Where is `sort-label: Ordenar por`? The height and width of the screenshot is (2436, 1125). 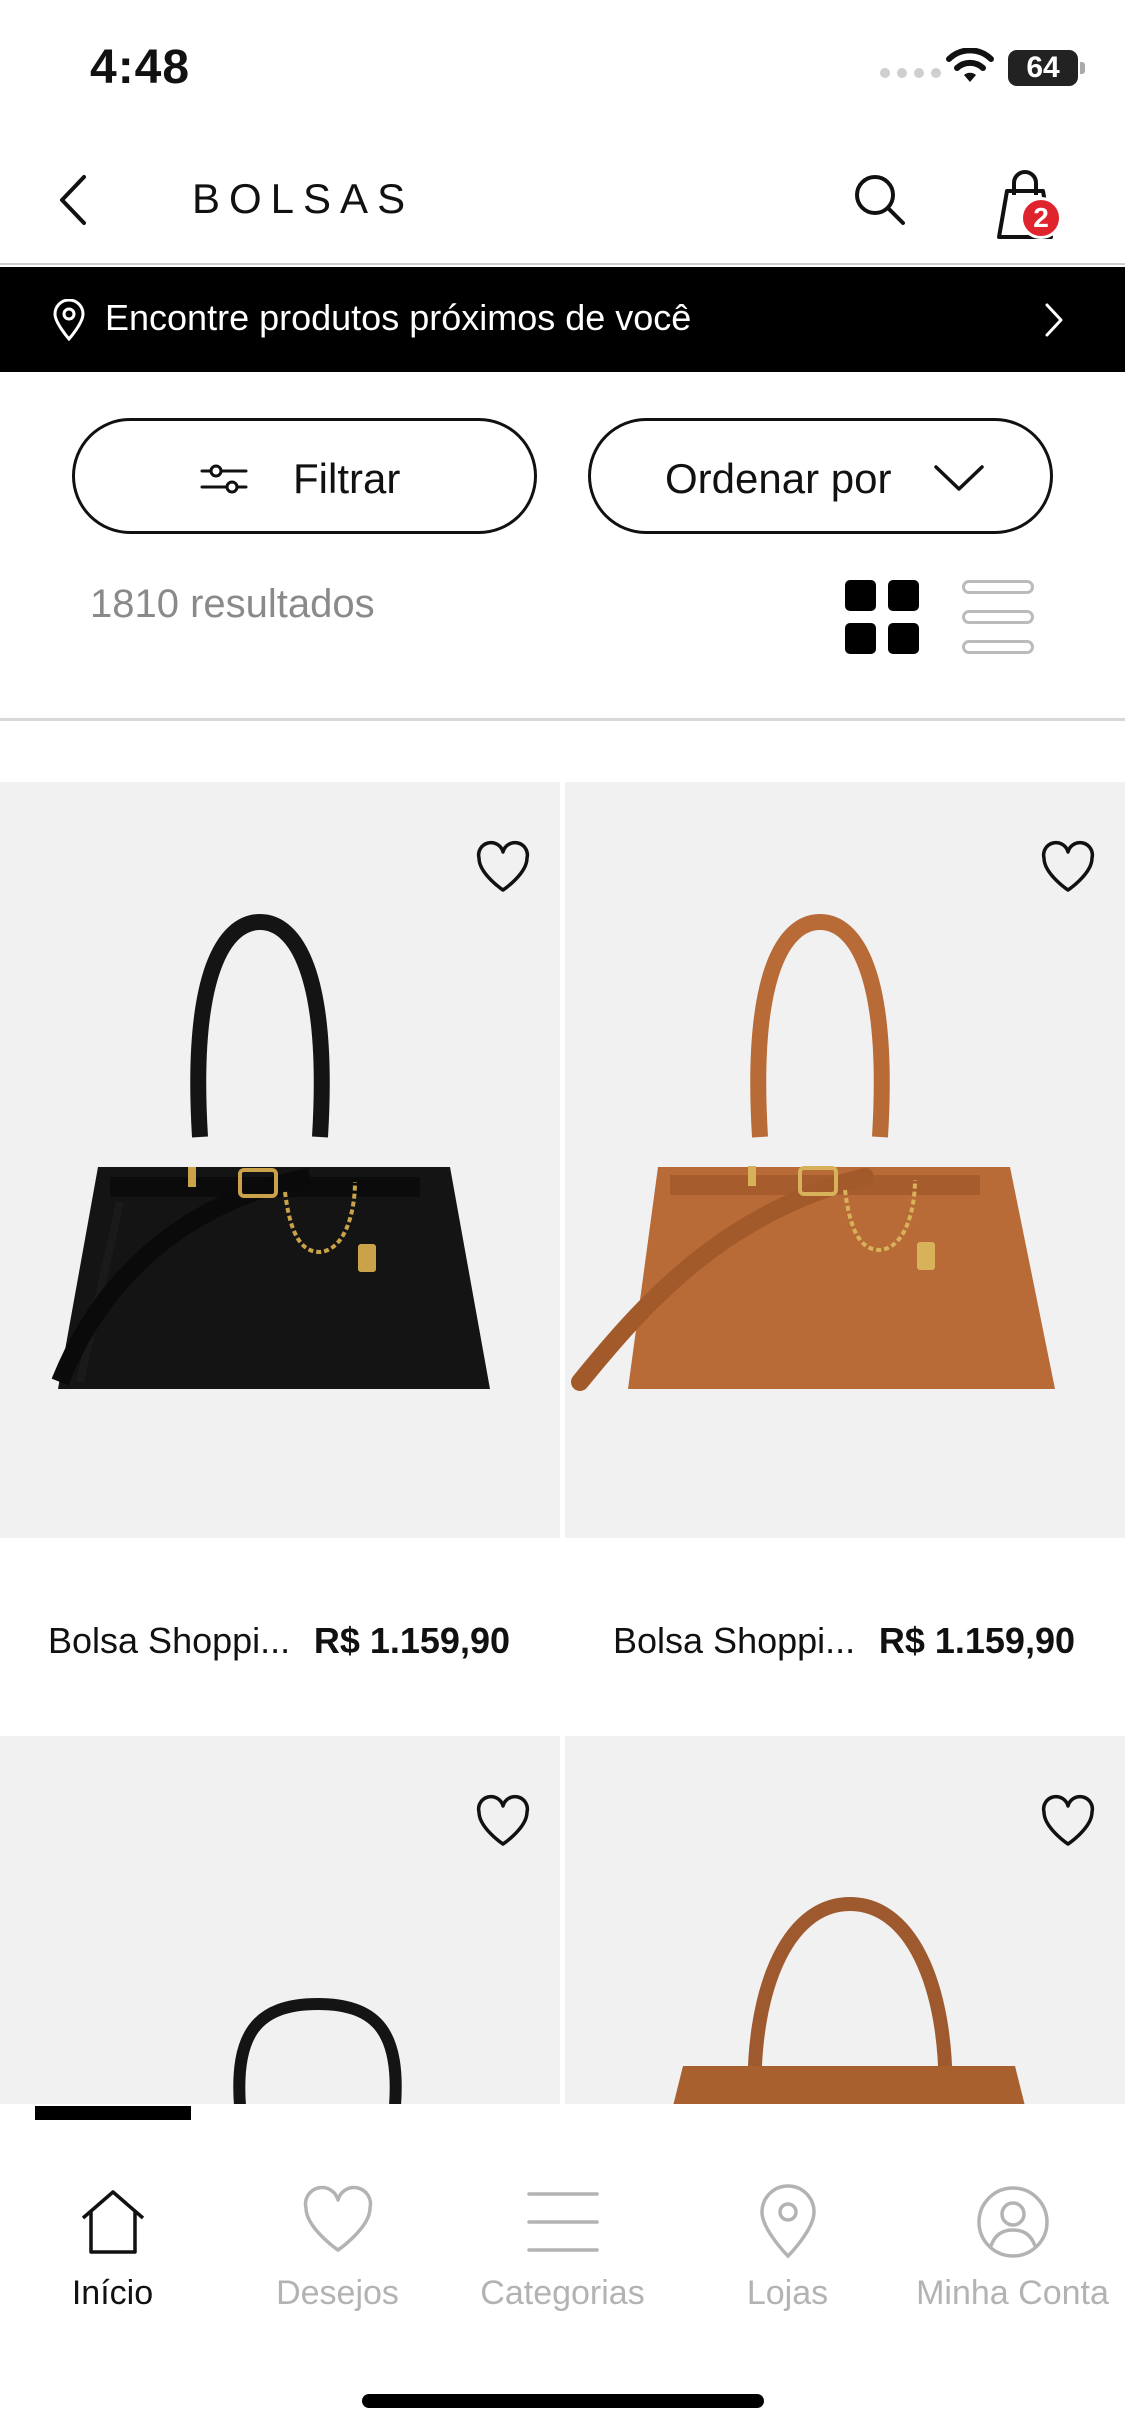
sort-label: Ordenar por is located at coordinates (778, 478).